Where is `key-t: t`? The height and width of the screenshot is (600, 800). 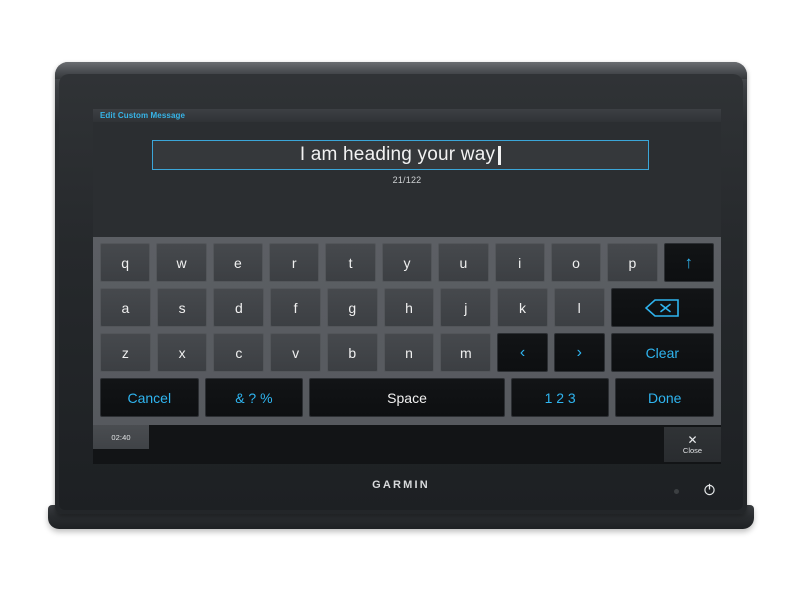 key-t: t is located at coordinates (350, 262).